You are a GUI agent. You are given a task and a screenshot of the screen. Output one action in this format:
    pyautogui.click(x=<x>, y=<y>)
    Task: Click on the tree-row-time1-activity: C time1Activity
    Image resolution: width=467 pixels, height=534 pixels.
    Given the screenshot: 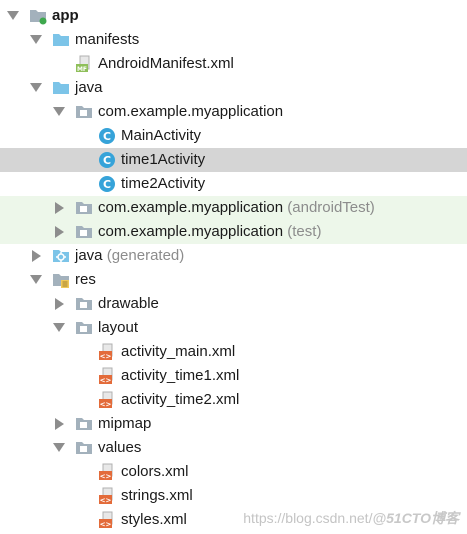 What is the action you would take?
    pyautogui.click(x=233, y=160)
    